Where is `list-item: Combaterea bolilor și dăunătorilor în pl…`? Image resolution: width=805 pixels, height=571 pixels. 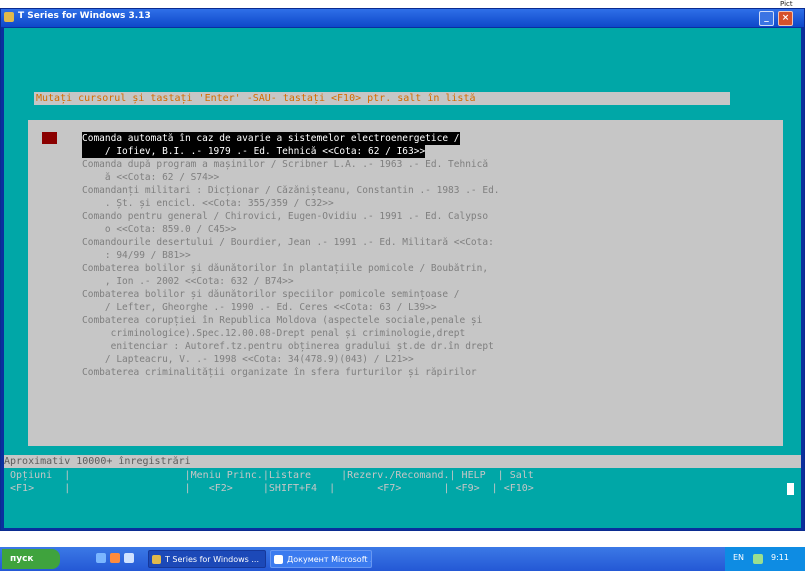 list-item: Combaterea bolilor și dăunătorilor în pl… is located at coordinates (285, 268).